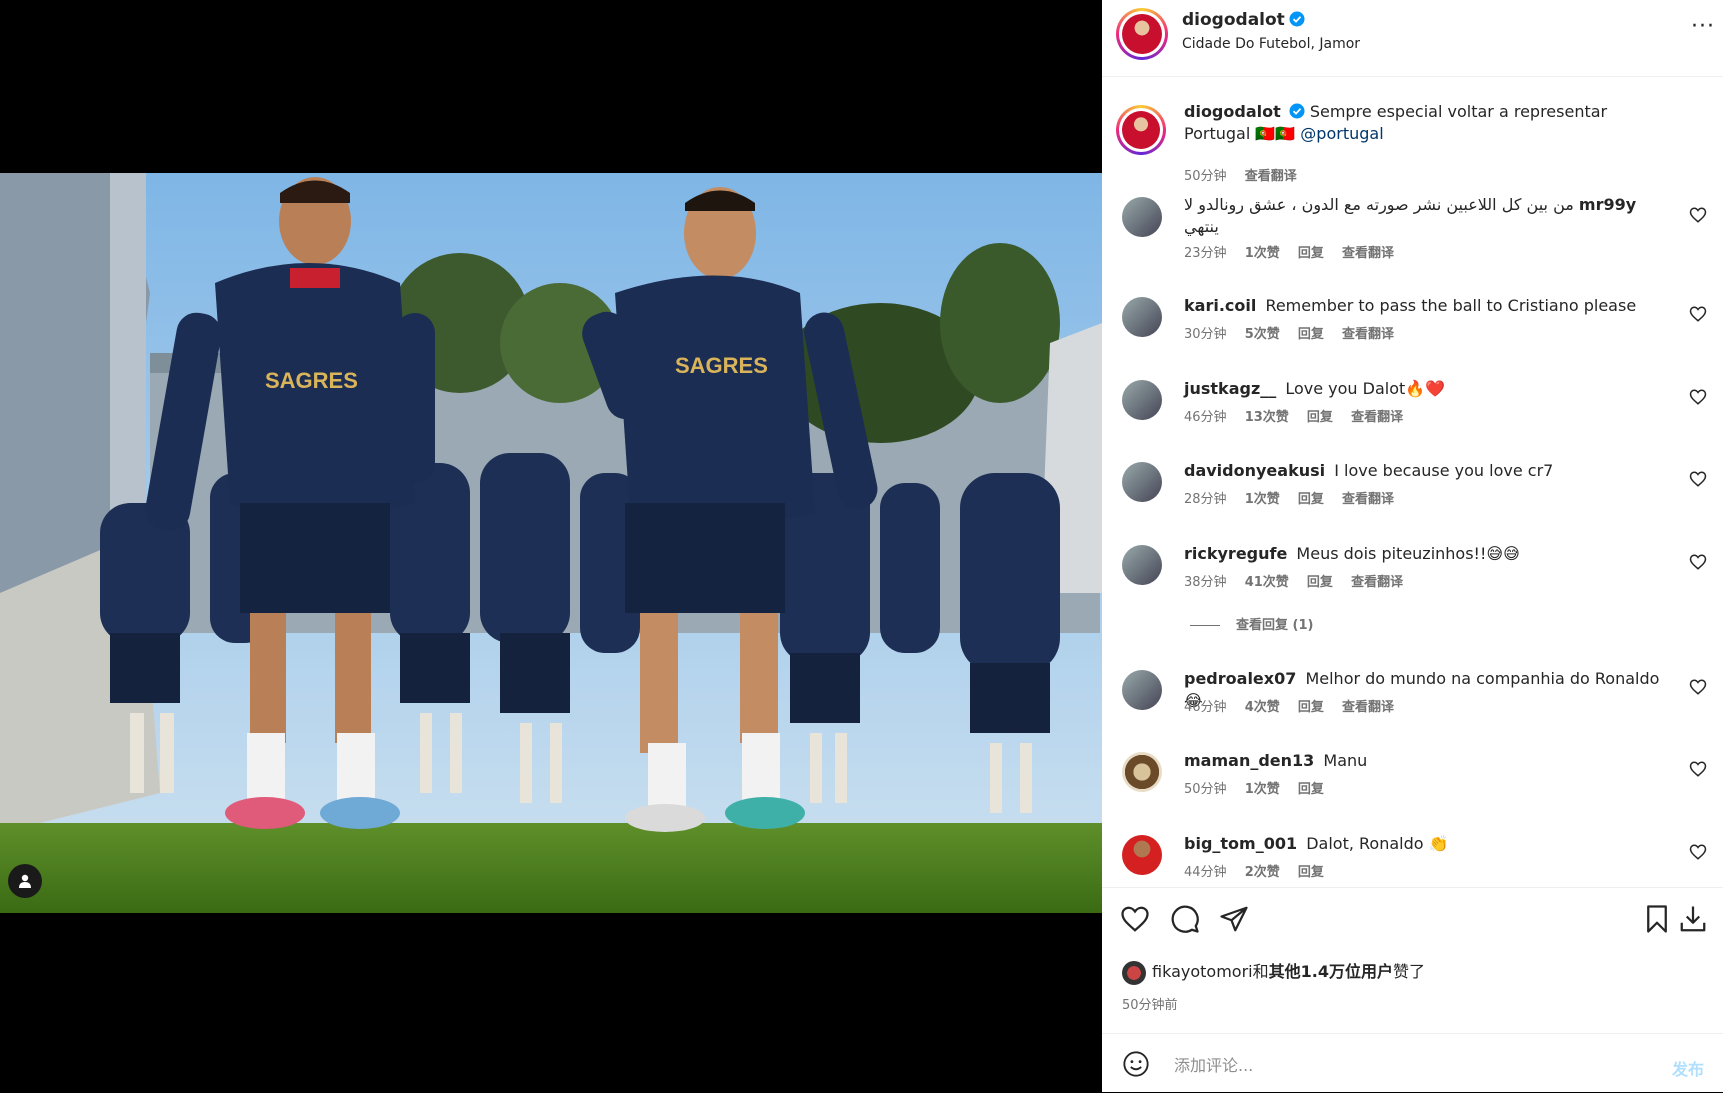 This screenshot has width=1723, height=1093. I want to click on post-timestamp: 50分钟前, so click(1150, 1003).